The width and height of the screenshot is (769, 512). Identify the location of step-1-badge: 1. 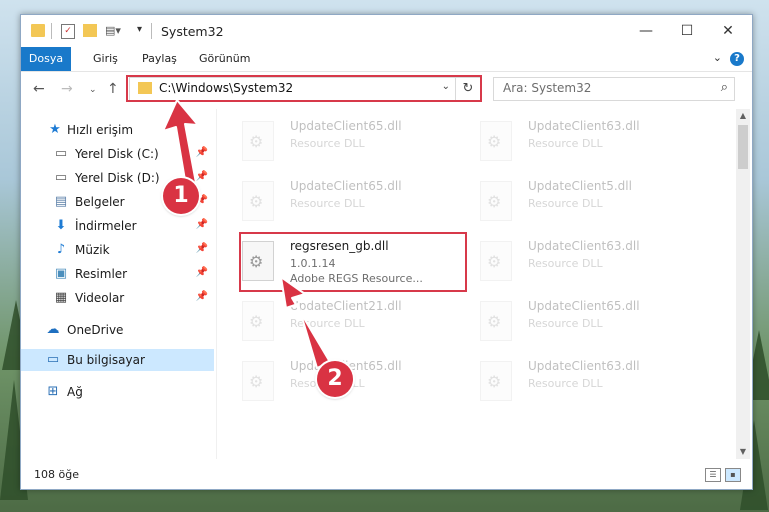
(181, 196).